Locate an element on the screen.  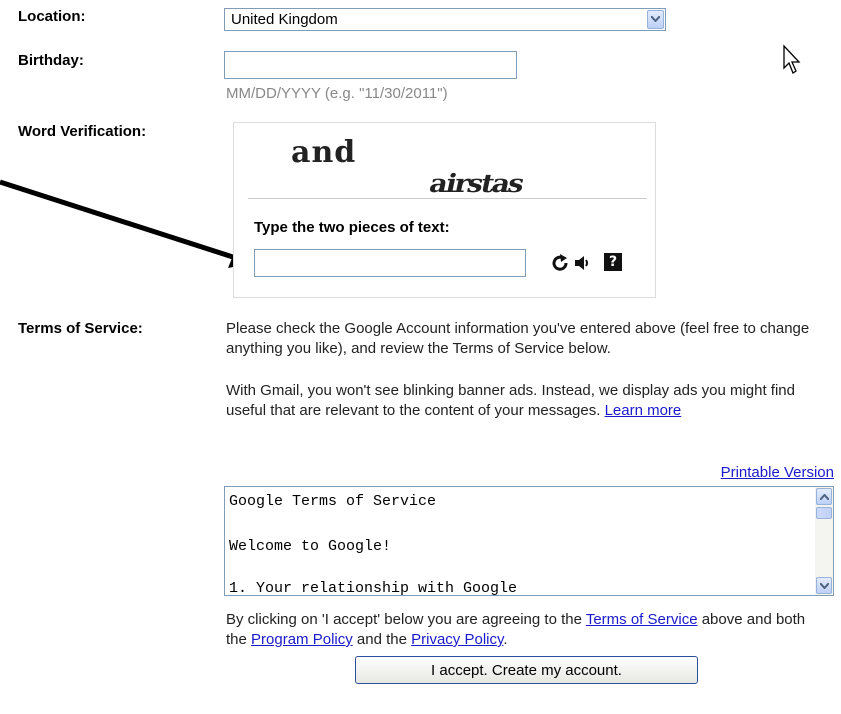
chevron-down-icon is located at coordinates (655, 19).